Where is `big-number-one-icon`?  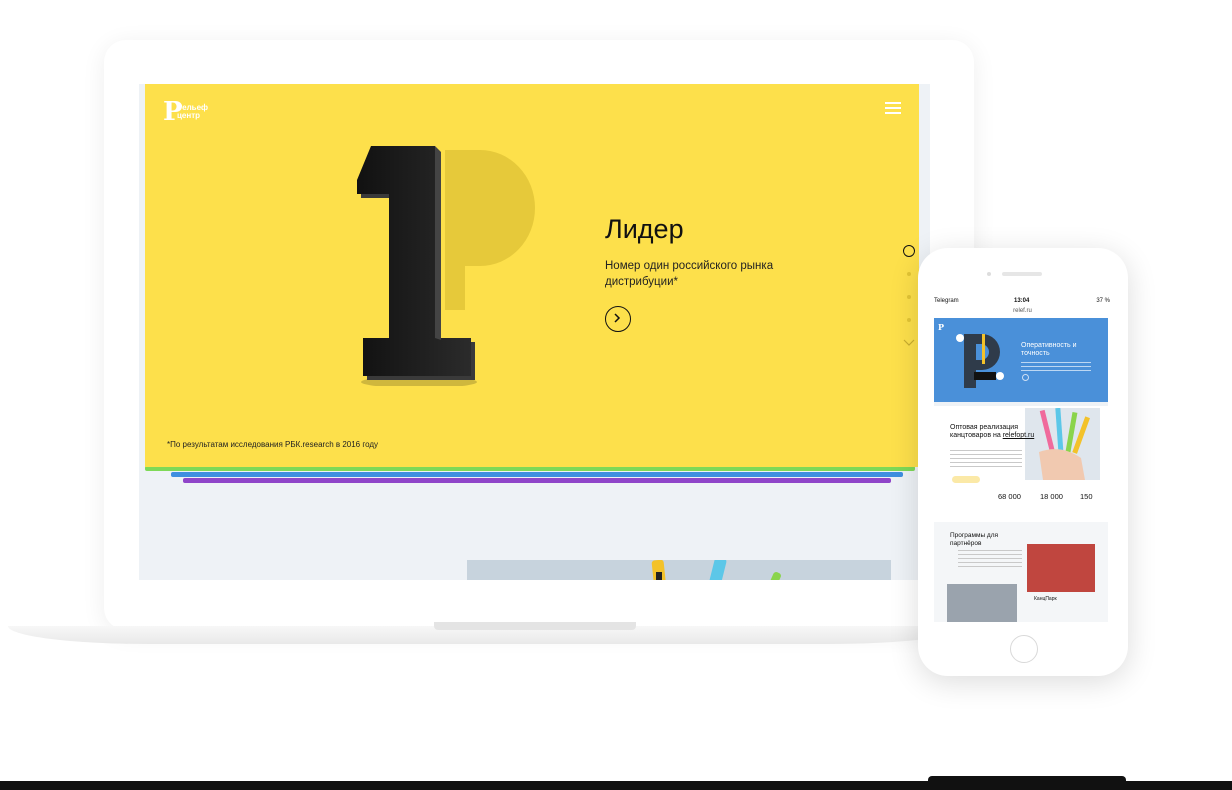
big-number-one-icon is located at coordinates (417, 266).